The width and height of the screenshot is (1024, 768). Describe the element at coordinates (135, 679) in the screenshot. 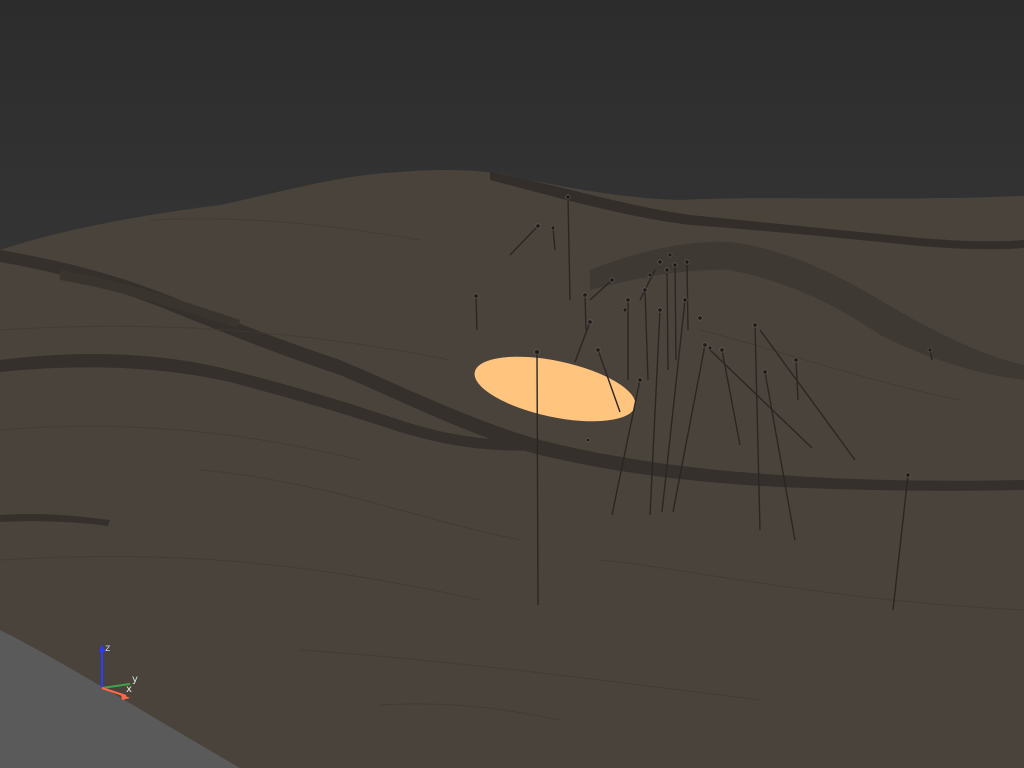

I see `y-axis-label: y` at that location.